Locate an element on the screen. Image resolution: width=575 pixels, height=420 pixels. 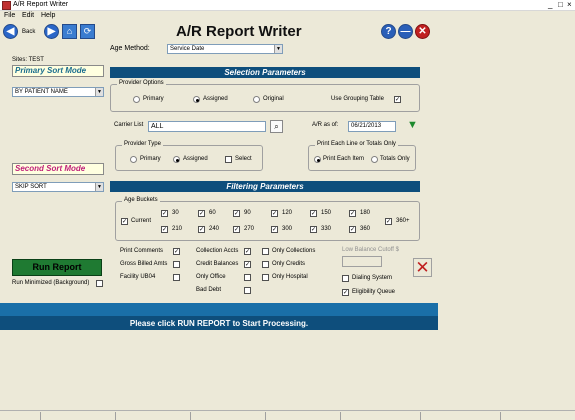
bucket-150-checkbox: ✓ is located at coordinates (313, 213).